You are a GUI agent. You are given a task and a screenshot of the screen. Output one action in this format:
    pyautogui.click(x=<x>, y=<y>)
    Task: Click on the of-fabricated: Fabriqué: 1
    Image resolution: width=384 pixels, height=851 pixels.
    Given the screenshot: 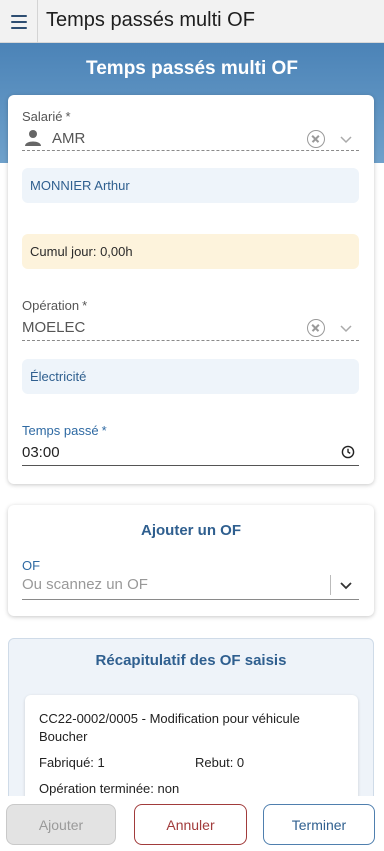 What is the action you would take?
    pyautogui.click(x=72, y=762)
    